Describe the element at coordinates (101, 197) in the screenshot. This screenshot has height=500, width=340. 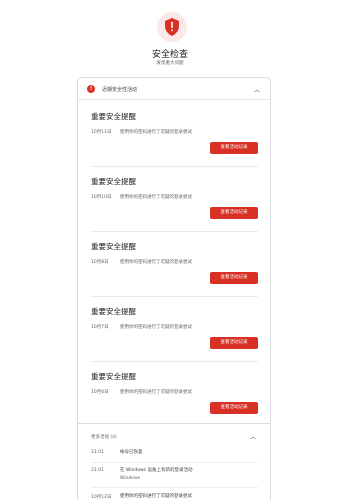
I see `alert-date: 10月10日` at that location.